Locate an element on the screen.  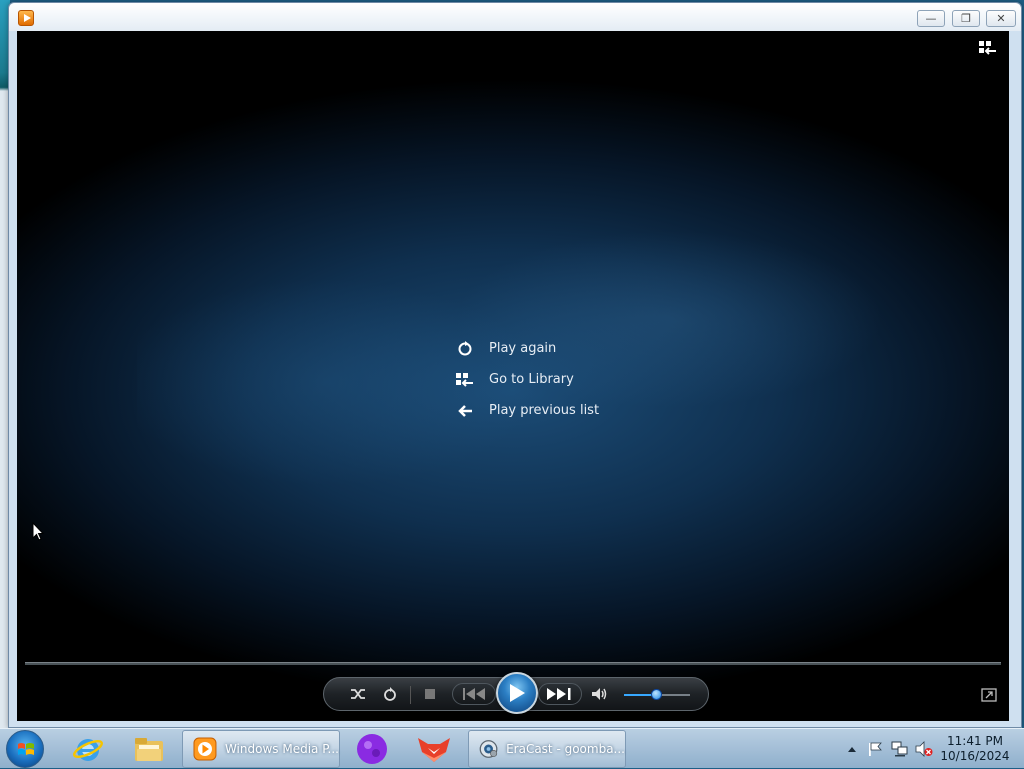
mute-speaker-icon is located at coordinates (600, 694).